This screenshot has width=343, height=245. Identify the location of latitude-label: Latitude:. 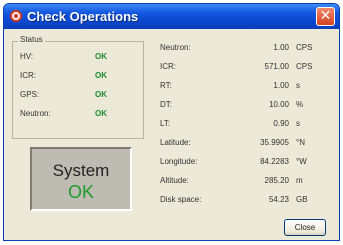
(175, 142).